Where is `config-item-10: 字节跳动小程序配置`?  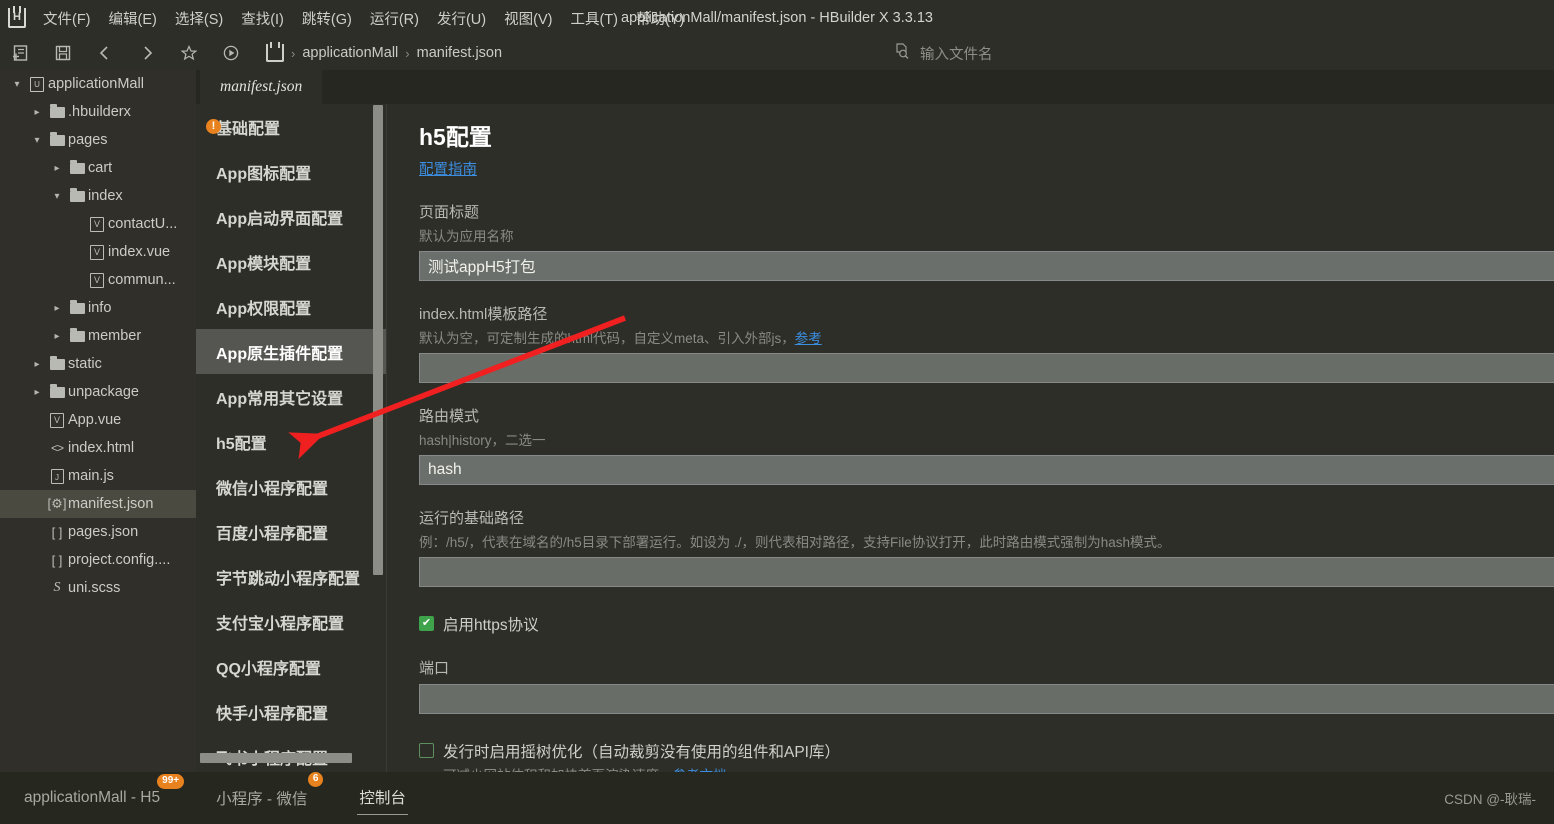 config-item-10: 字节跳动小程序配置 is located at coordinates (291, 576).